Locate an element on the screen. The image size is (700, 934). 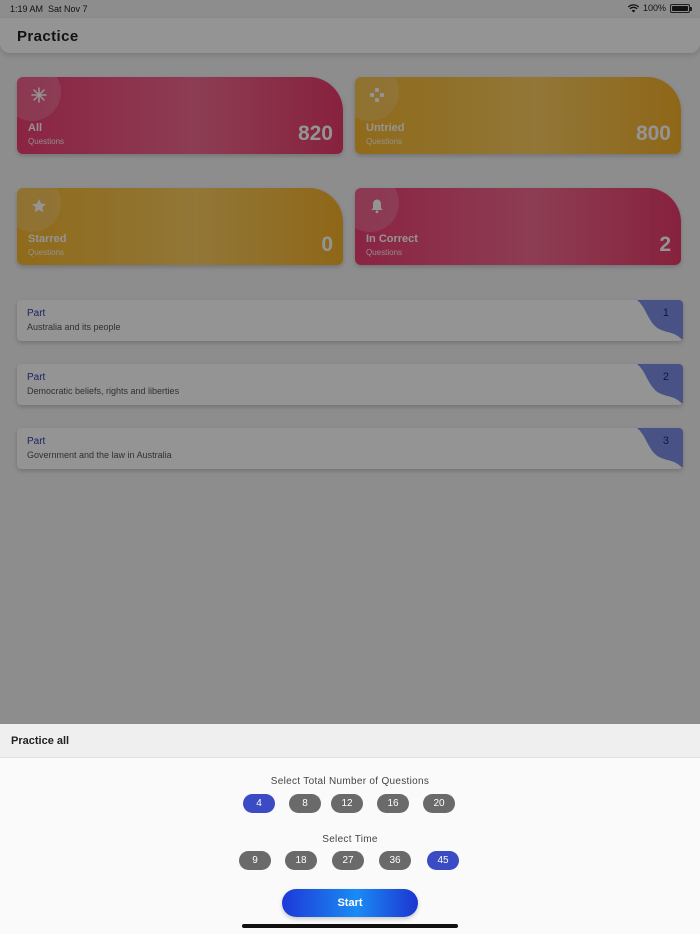
question-option-12: 12 is located at coordinates (347, 803).